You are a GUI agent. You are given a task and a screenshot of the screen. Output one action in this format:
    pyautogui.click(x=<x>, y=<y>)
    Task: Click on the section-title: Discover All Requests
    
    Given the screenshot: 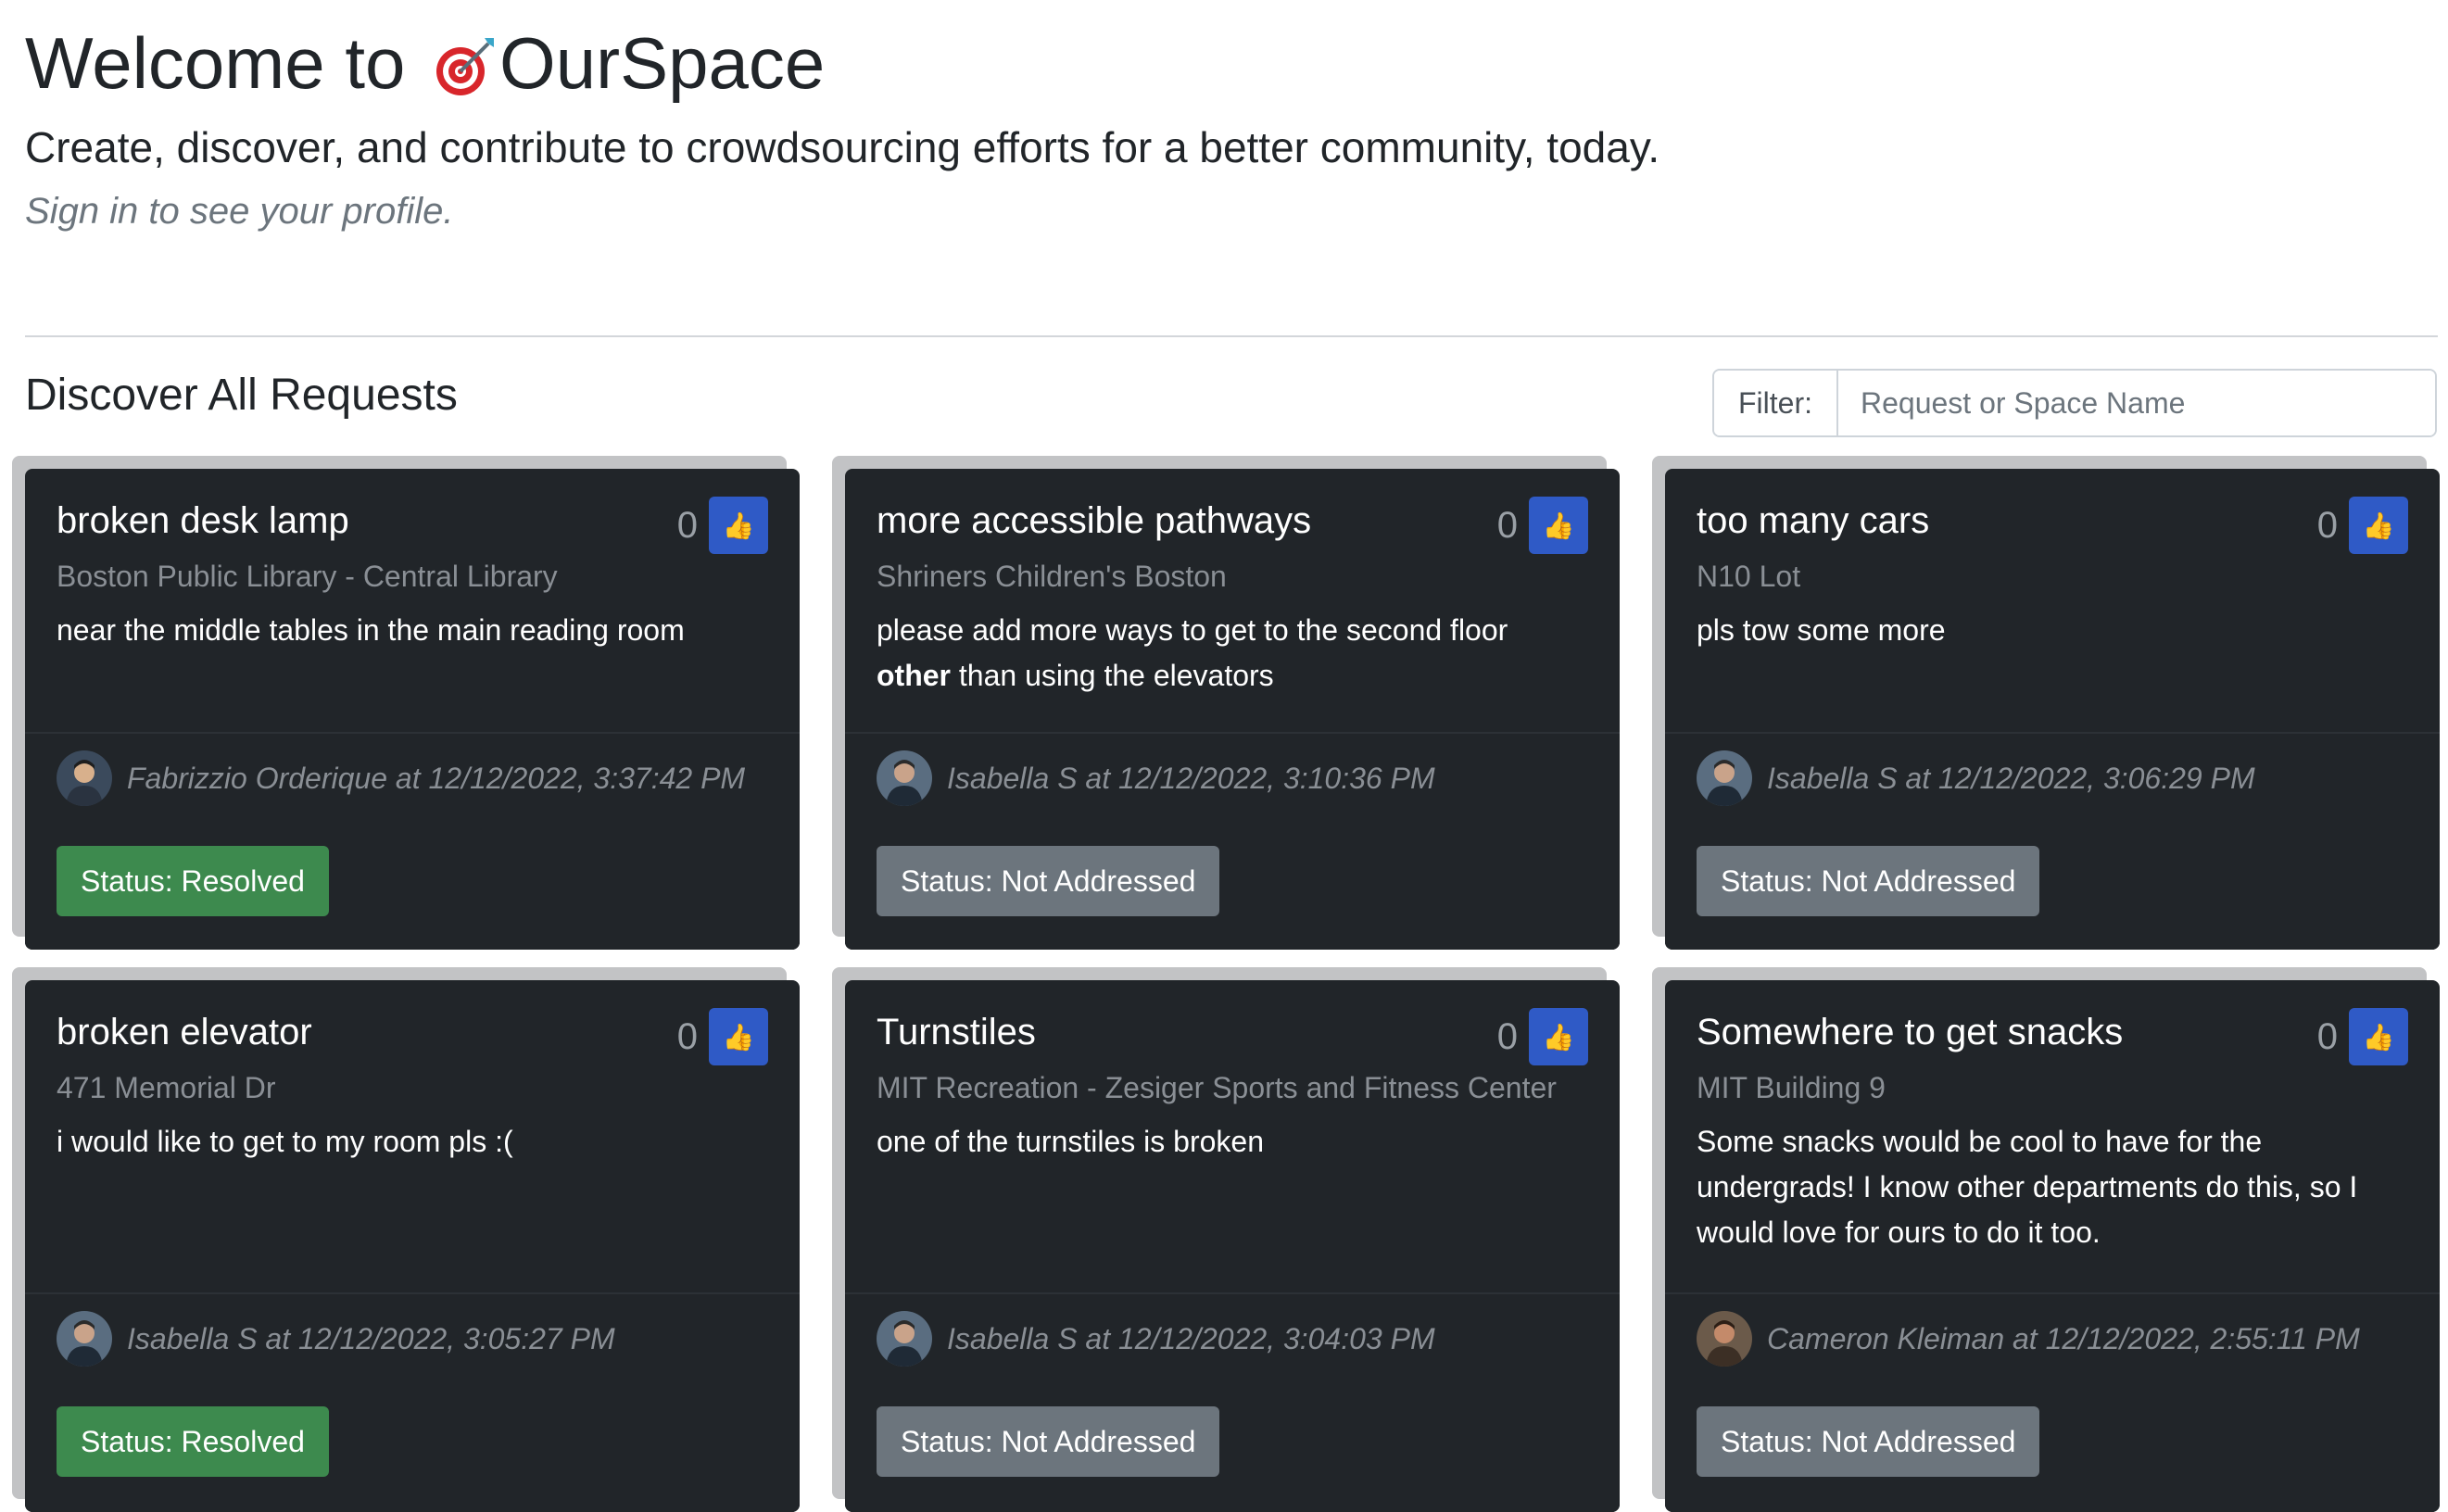 What is the action you would take?
    pyautogui.click(x=241, y=395)
    